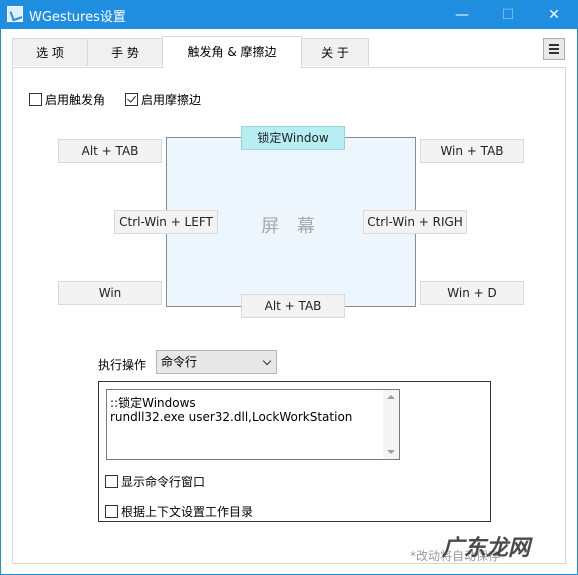 The width and height of the screenshot is (578, 575). I want to click on action-select: 命令行, so click(216, 362).